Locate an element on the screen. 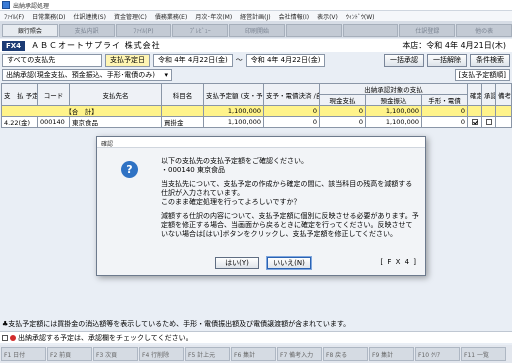  toolbar-bank-inquiry-button: 銀行照会 is located at coordinates (30, 30).